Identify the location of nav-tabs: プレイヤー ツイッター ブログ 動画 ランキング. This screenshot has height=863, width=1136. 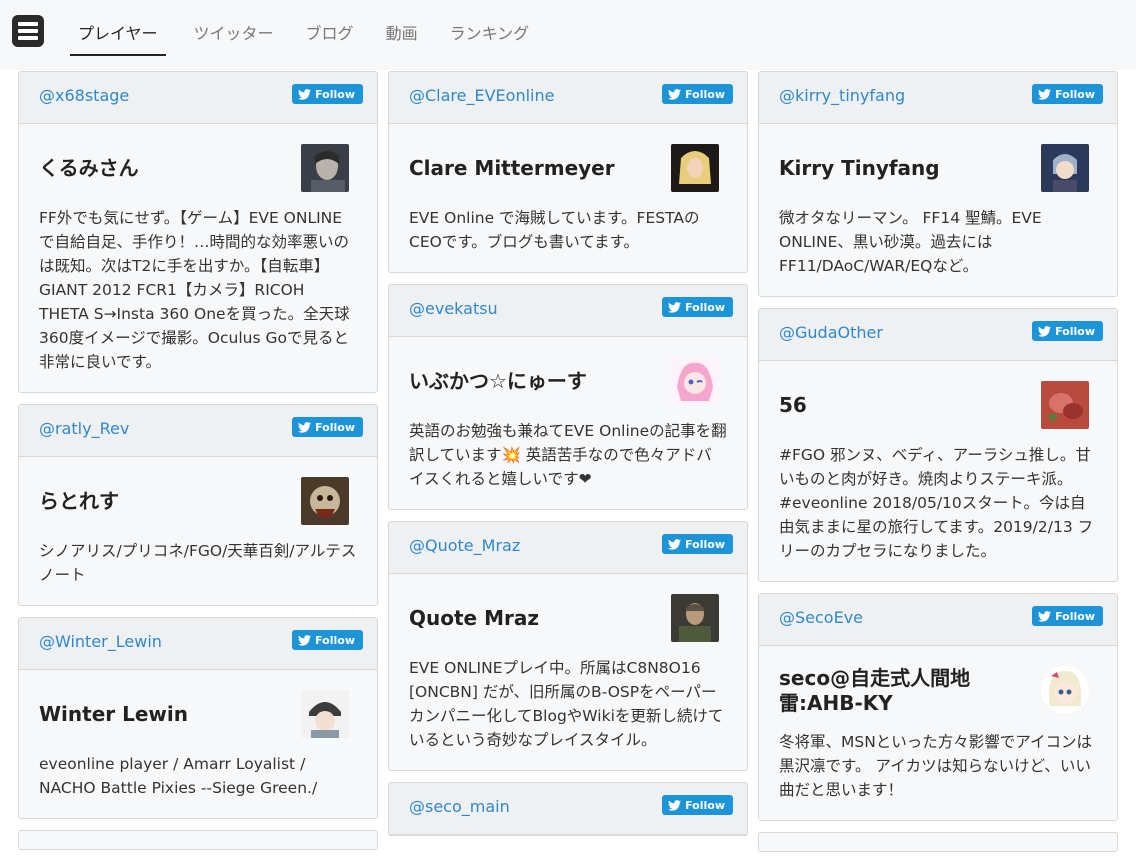
(313, 37).